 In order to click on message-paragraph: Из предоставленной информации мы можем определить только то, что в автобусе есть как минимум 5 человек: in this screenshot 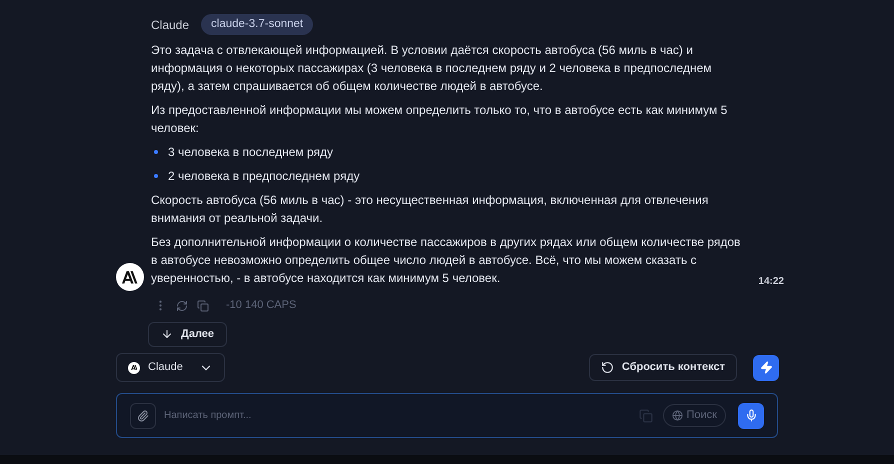, I will do `click(439, 120)`.